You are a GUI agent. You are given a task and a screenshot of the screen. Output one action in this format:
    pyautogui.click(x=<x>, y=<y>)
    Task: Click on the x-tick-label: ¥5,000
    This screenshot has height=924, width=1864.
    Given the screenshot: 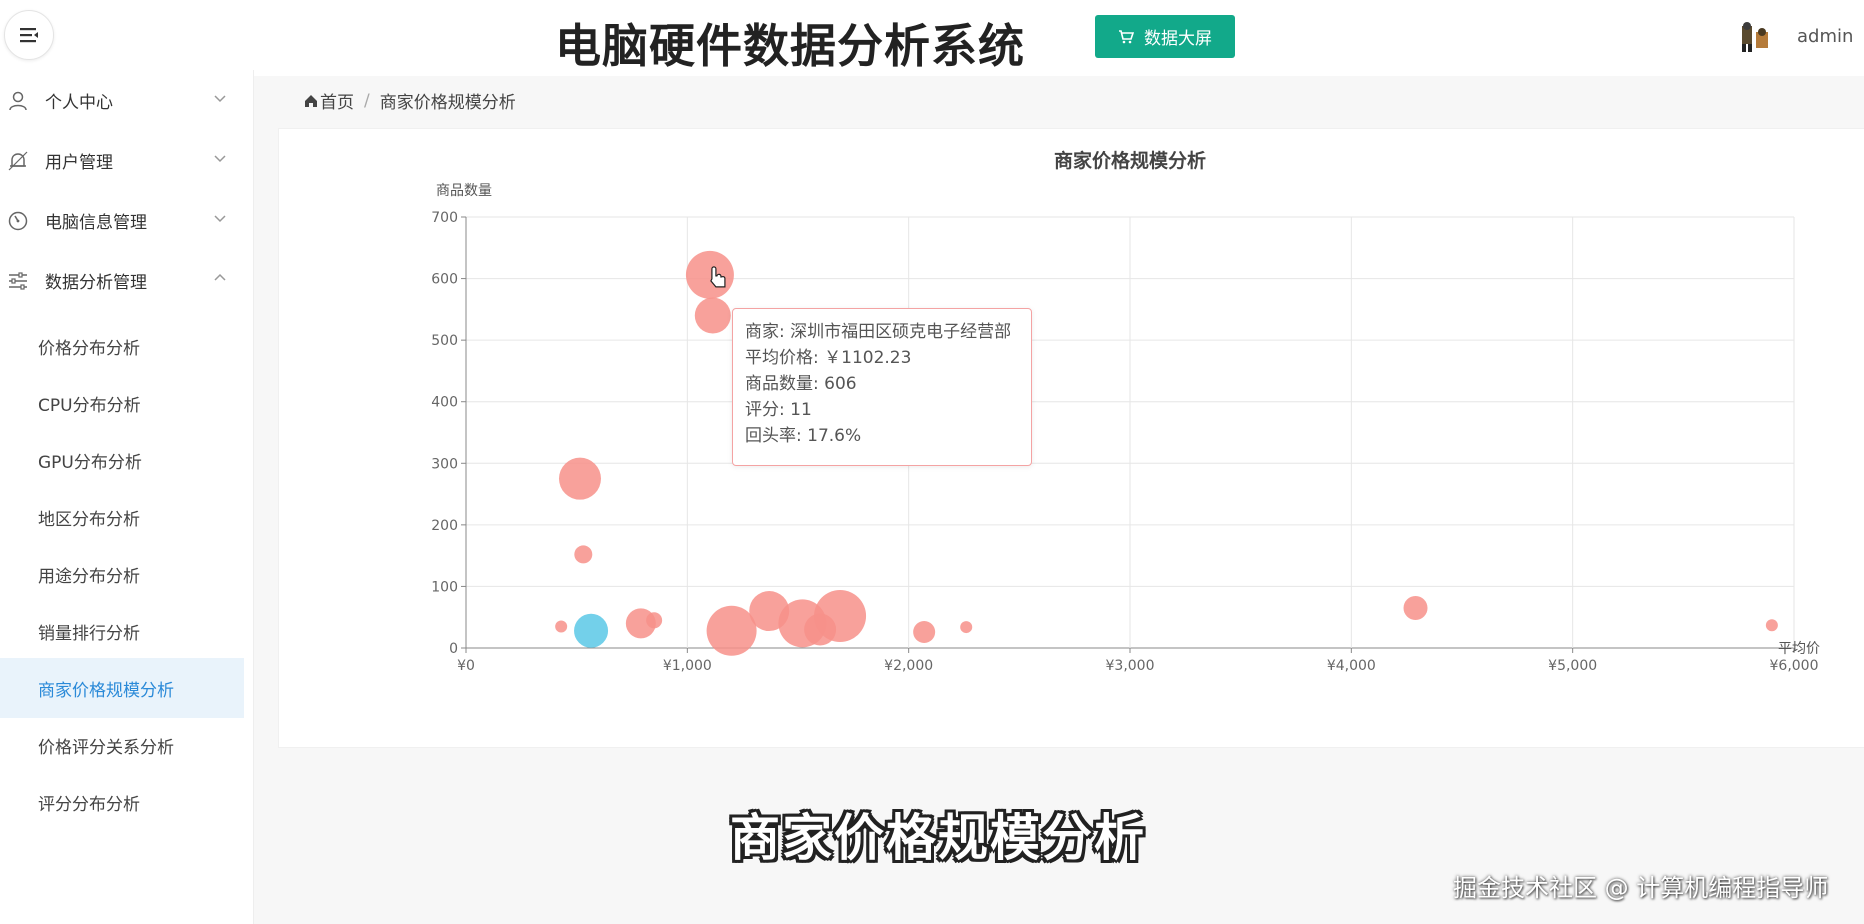 What is the action you would take?
    pyautogui.click(x=1572, y=666)
    